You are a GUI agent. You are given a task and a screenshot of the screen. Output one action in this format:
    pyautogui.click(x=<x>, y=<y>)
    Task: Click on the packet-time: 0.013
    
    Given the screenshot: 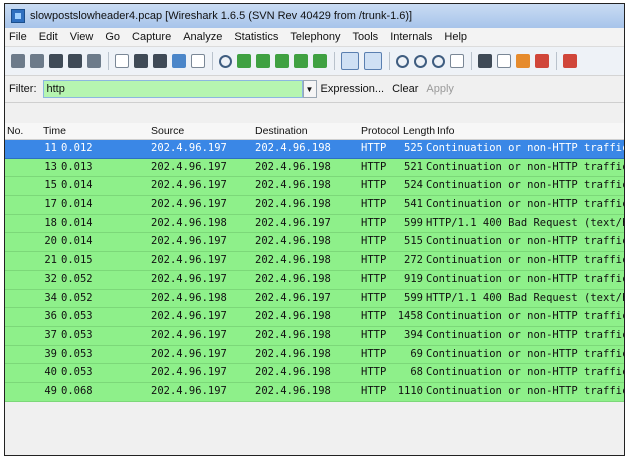 What is the action you would take?
    pyautogui.click(x=77, y=166)
    